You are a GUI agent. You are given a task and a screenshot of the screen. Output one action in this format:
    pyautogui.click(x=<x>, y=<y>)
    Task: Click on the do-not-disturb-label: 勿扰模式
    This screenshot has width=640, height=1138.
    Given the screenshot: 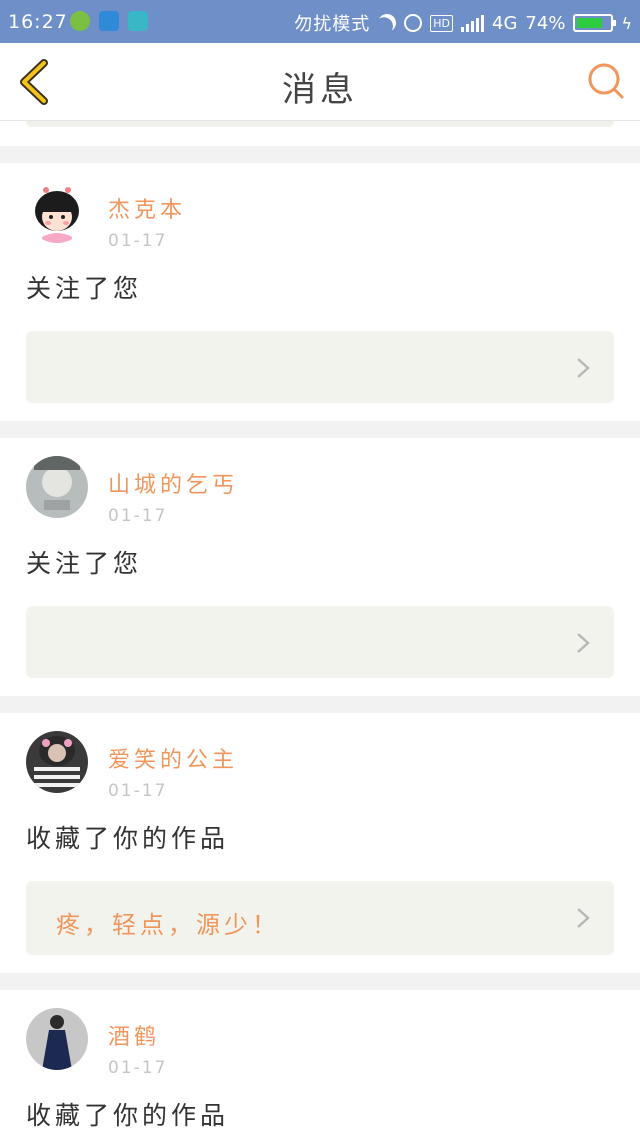 What is the action you would take?
    pyautogui.click(x=332, y=24)
    